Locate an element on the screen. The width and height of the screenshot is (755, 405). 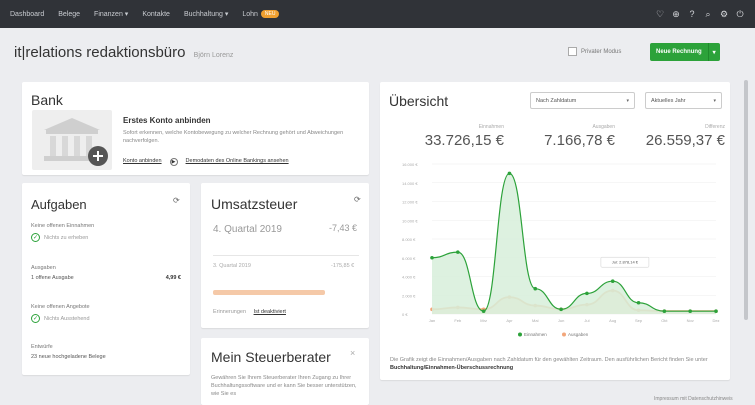
owner-name: Björn Lorenz is located at coordinates (213, 55).